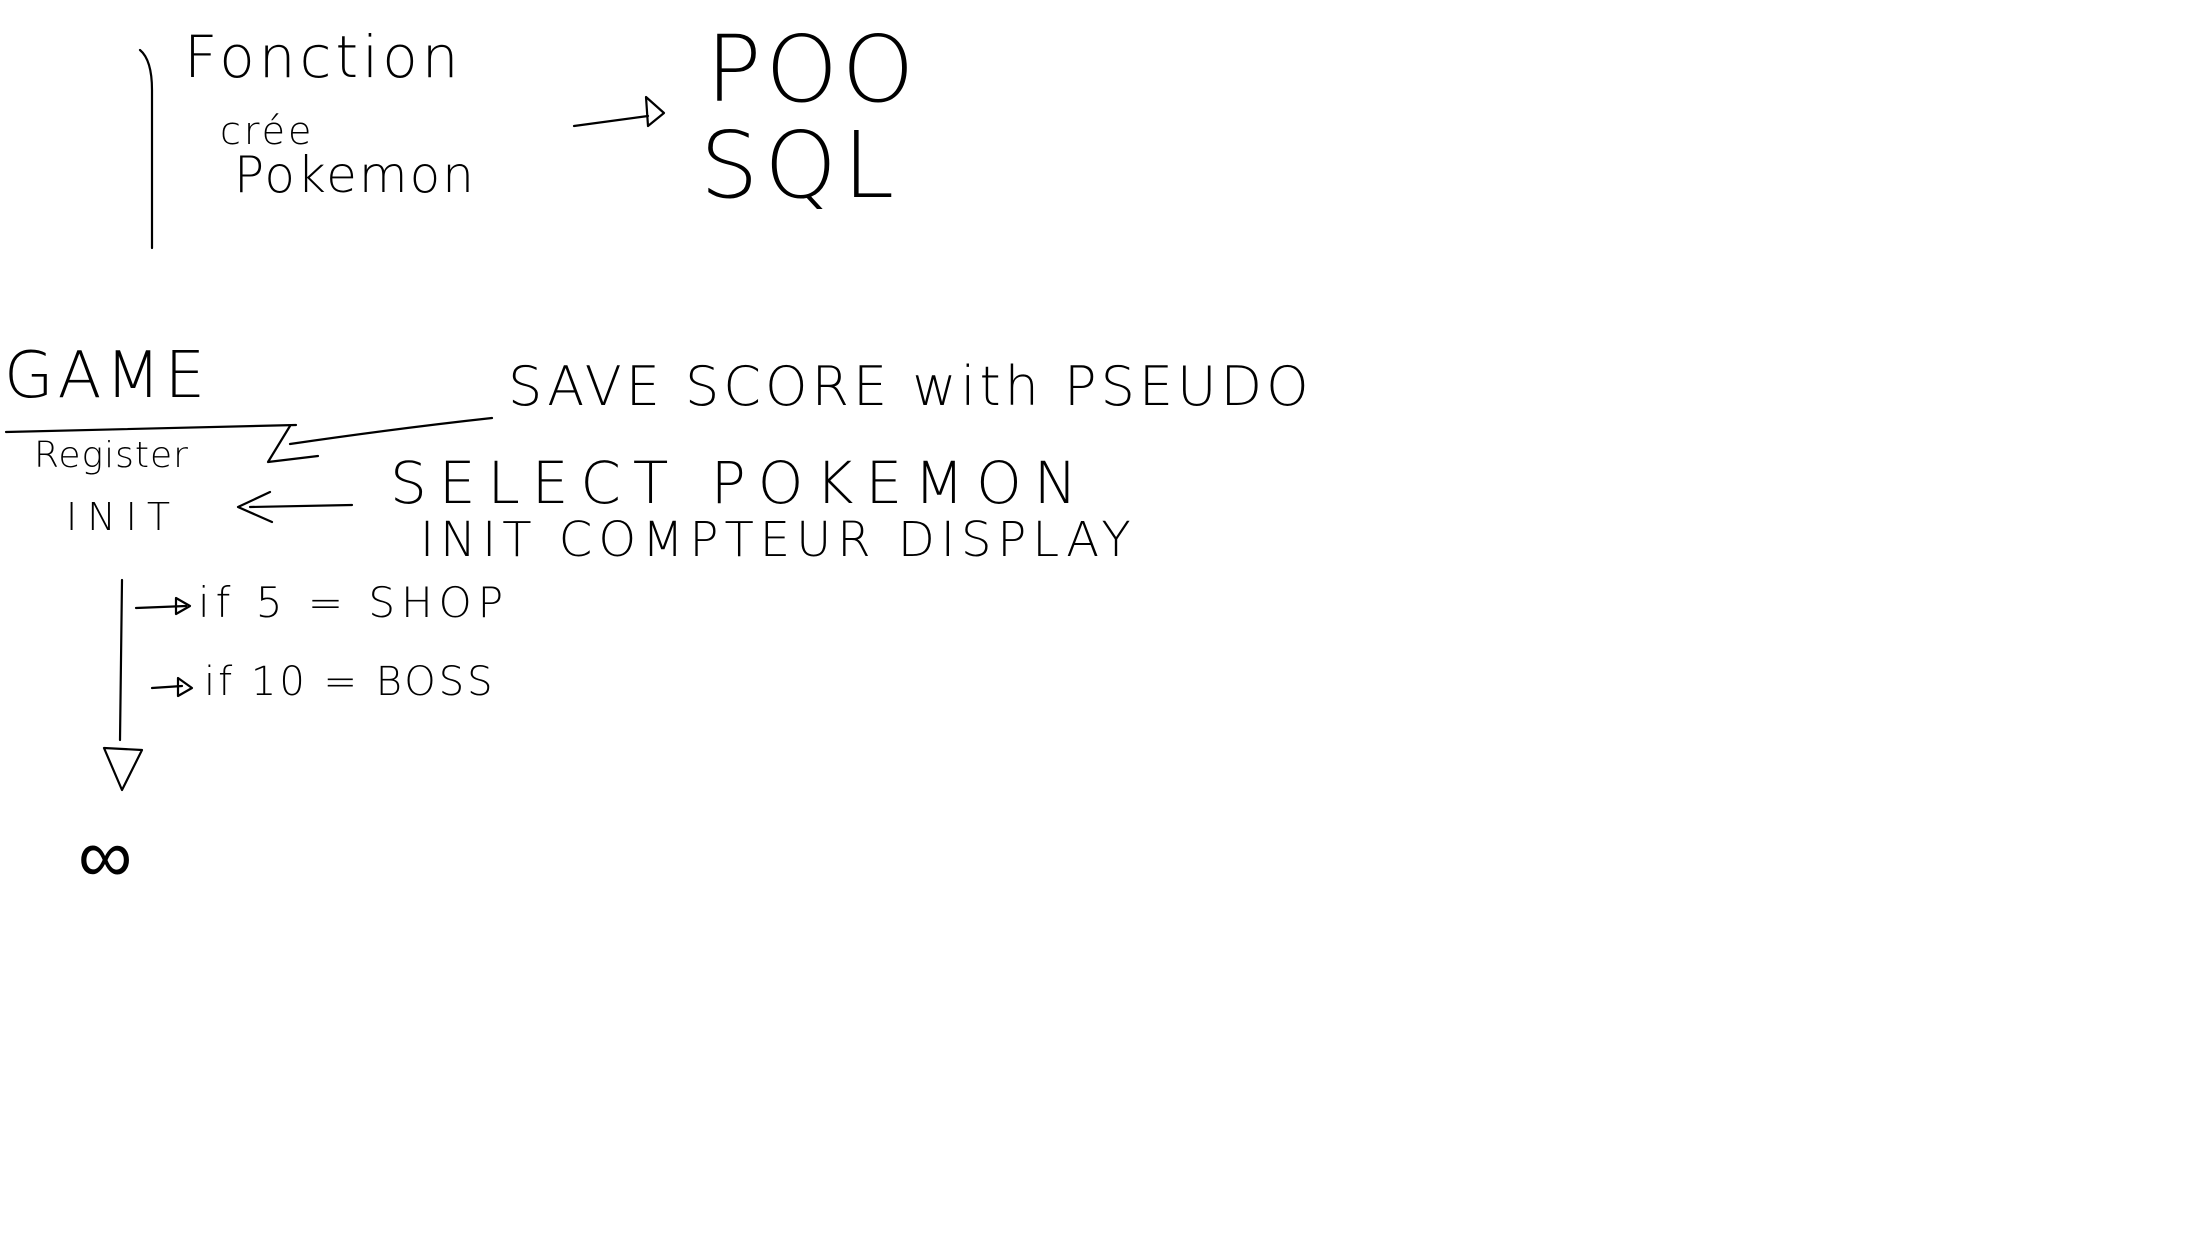 The height and width of the screenshot is (1233, 2192). Describe the element at coordinates (123, 517) in the screenshot. I see `init-text: INIT` at that location.